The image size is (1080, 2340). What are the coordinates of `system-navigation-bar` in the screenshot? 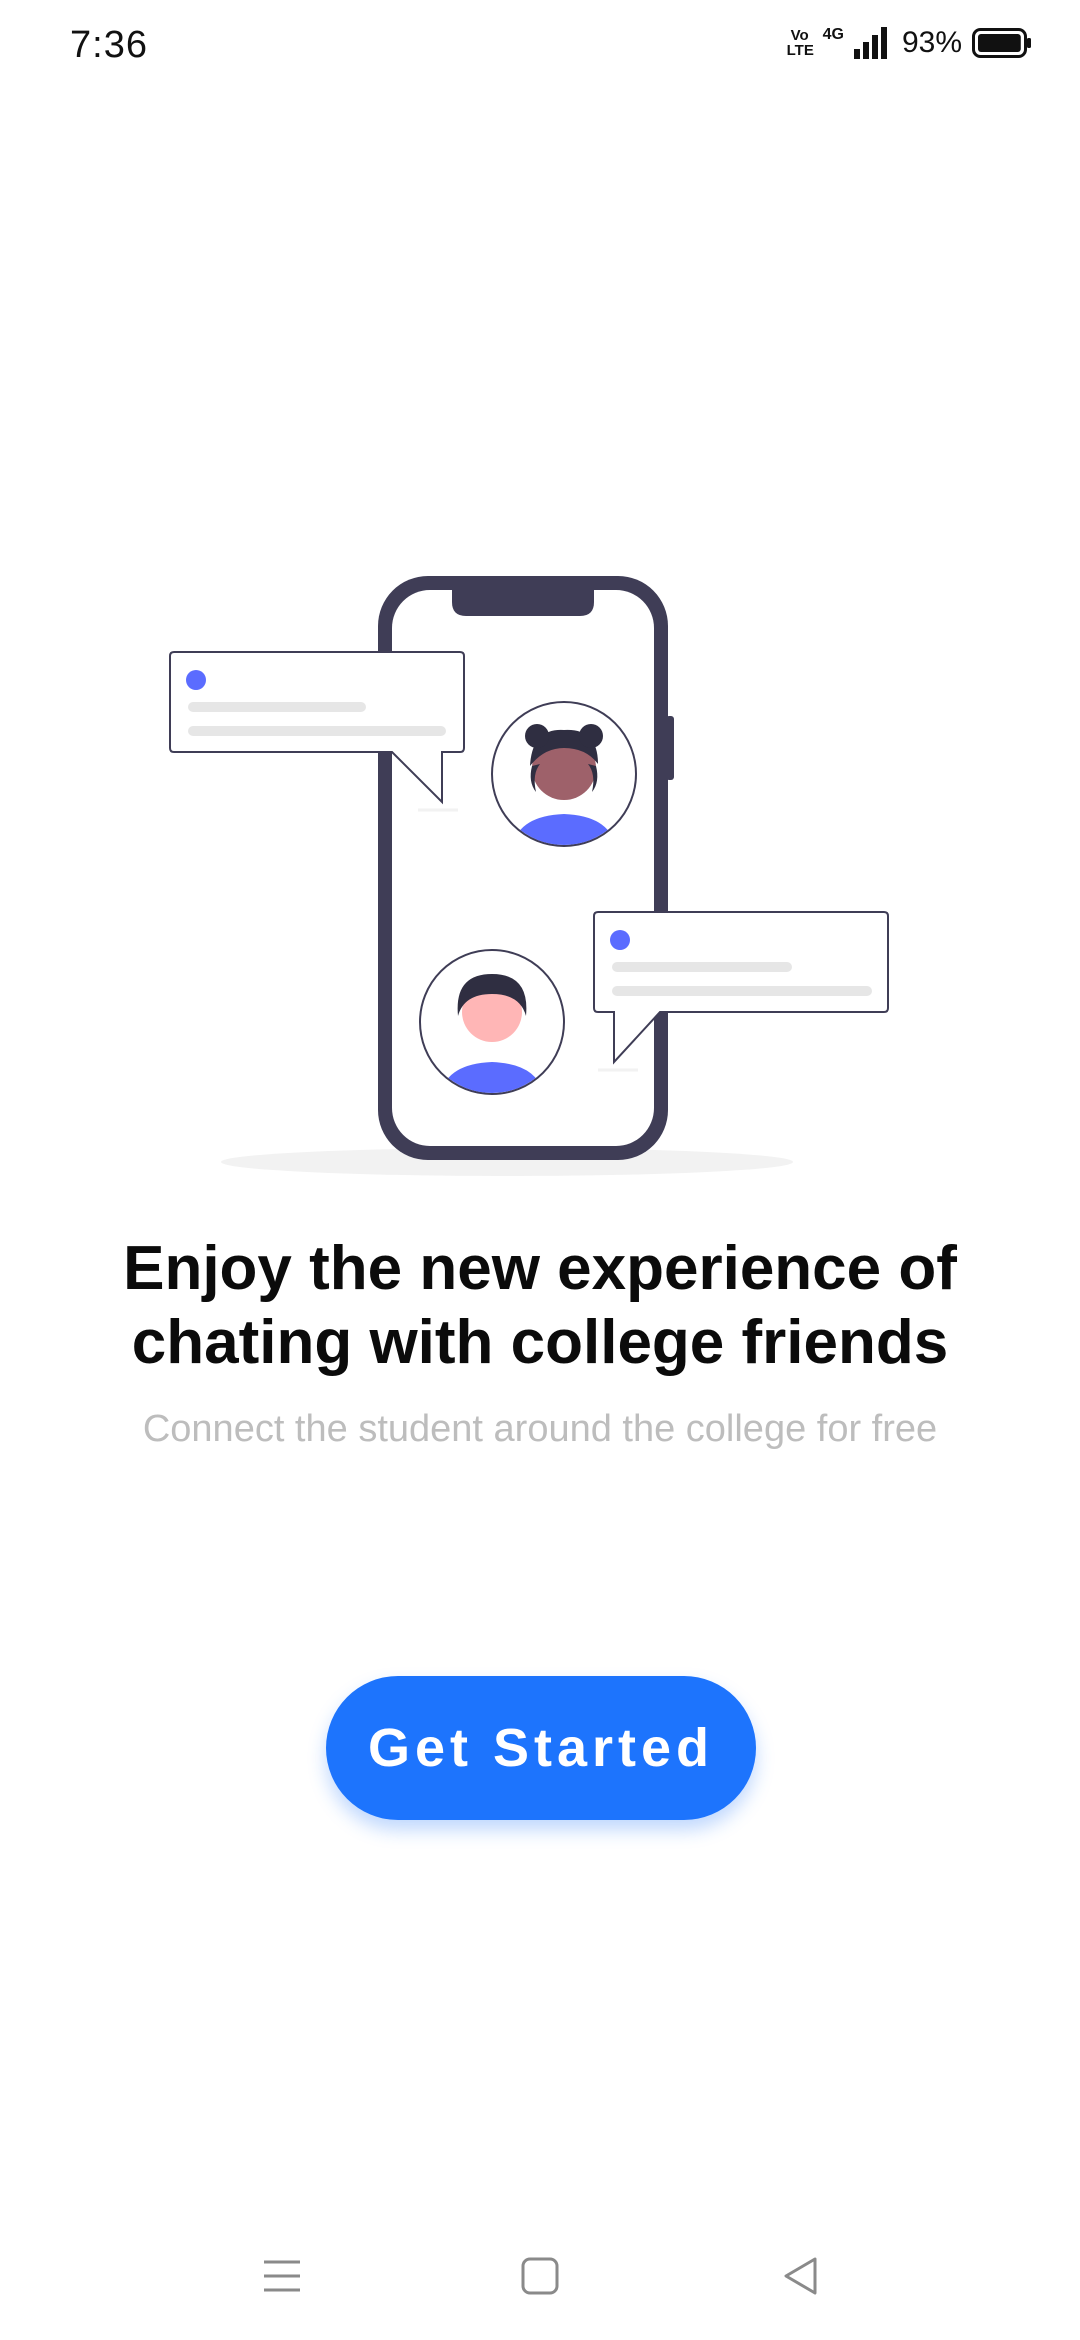 It's located at (540, 2275).